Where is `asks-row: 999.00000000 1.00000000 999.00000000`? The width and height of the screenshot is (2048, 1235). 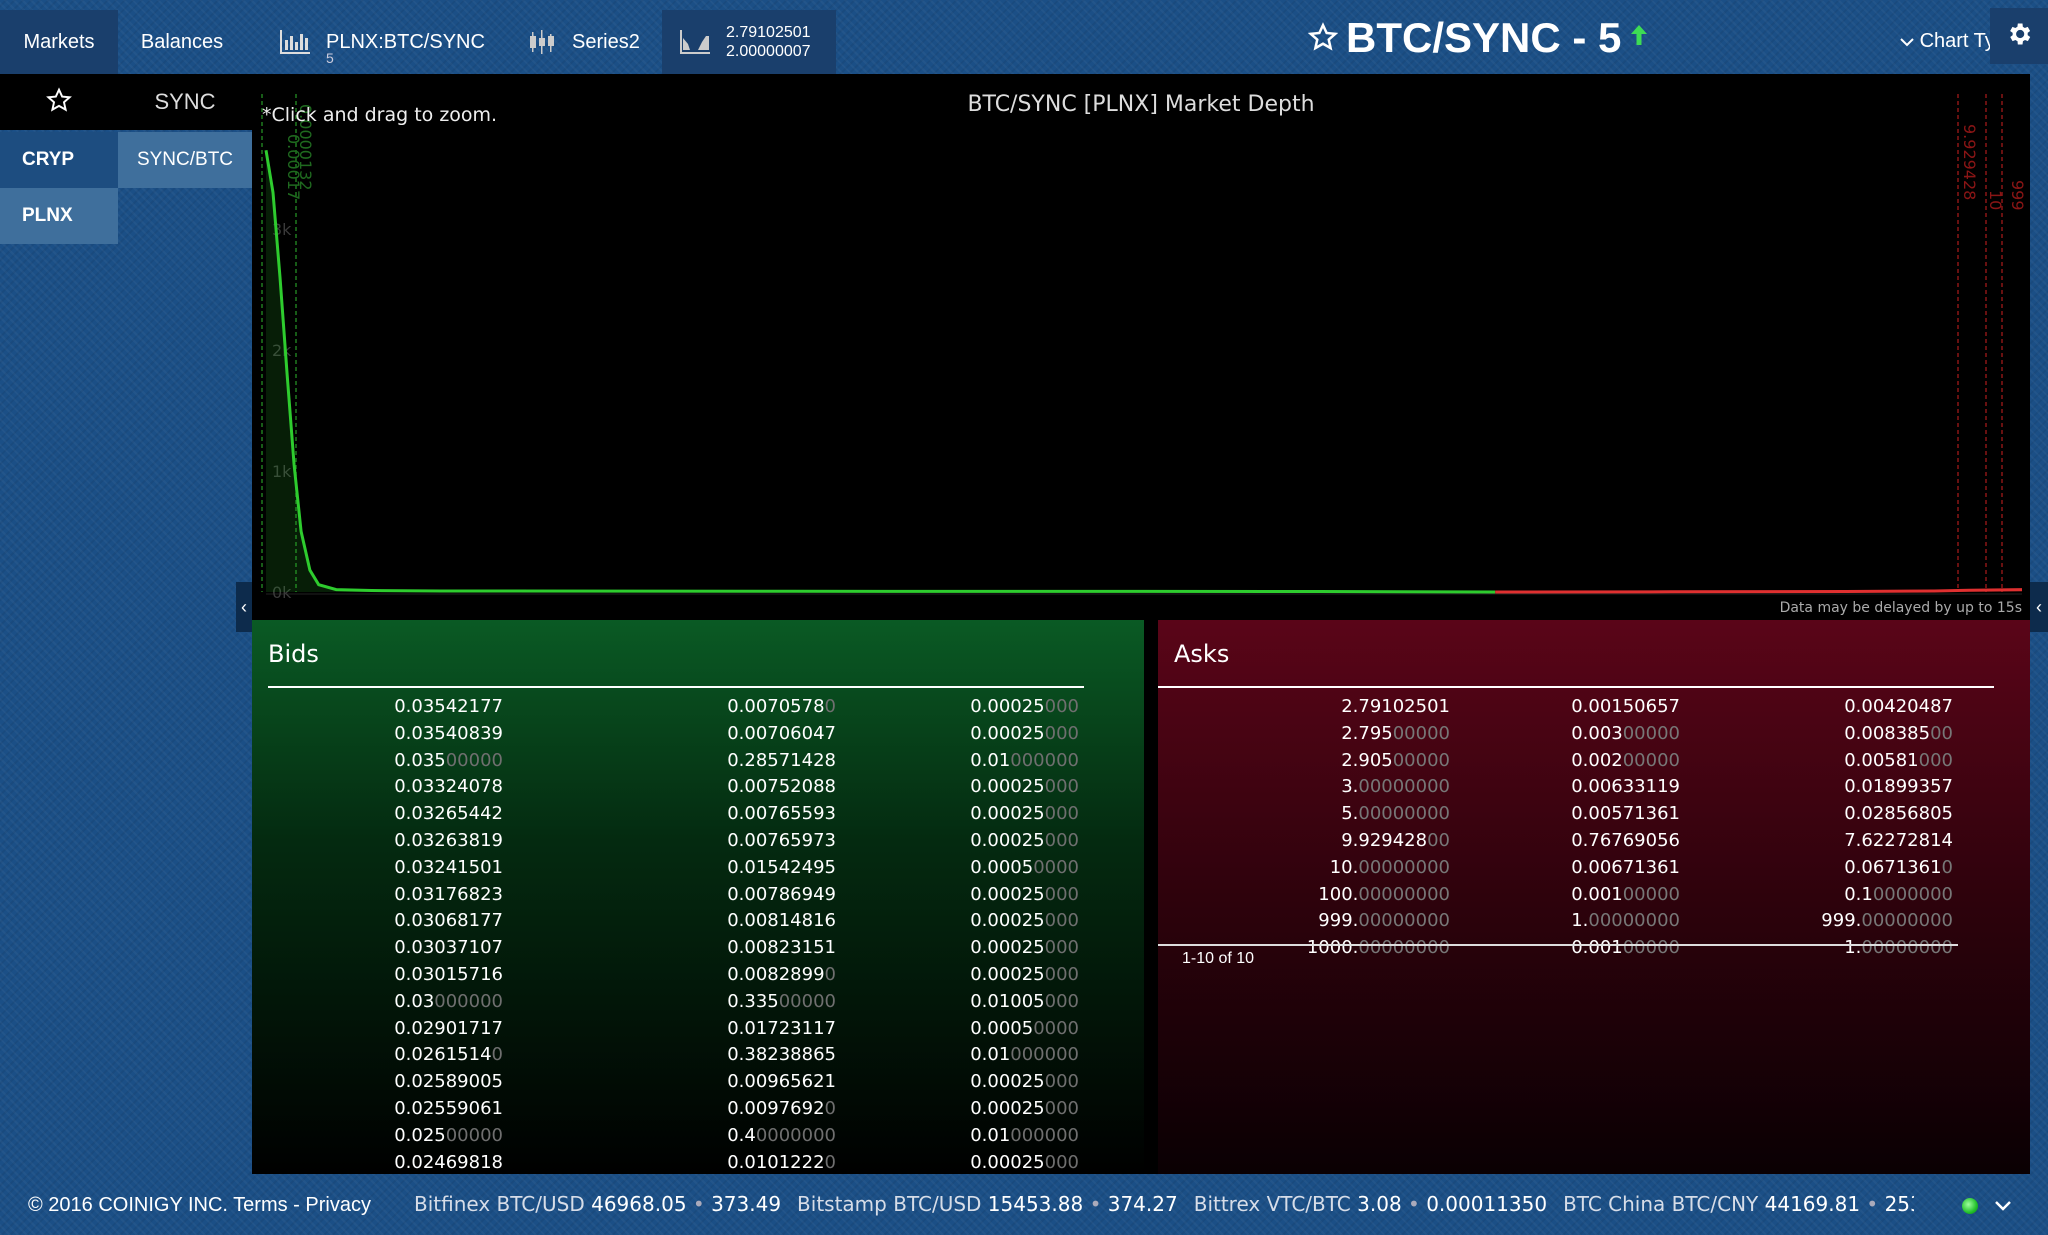 asks-row: 999.00000000 1.00000000 999.00000000 is located at coordinates (1588, 923).